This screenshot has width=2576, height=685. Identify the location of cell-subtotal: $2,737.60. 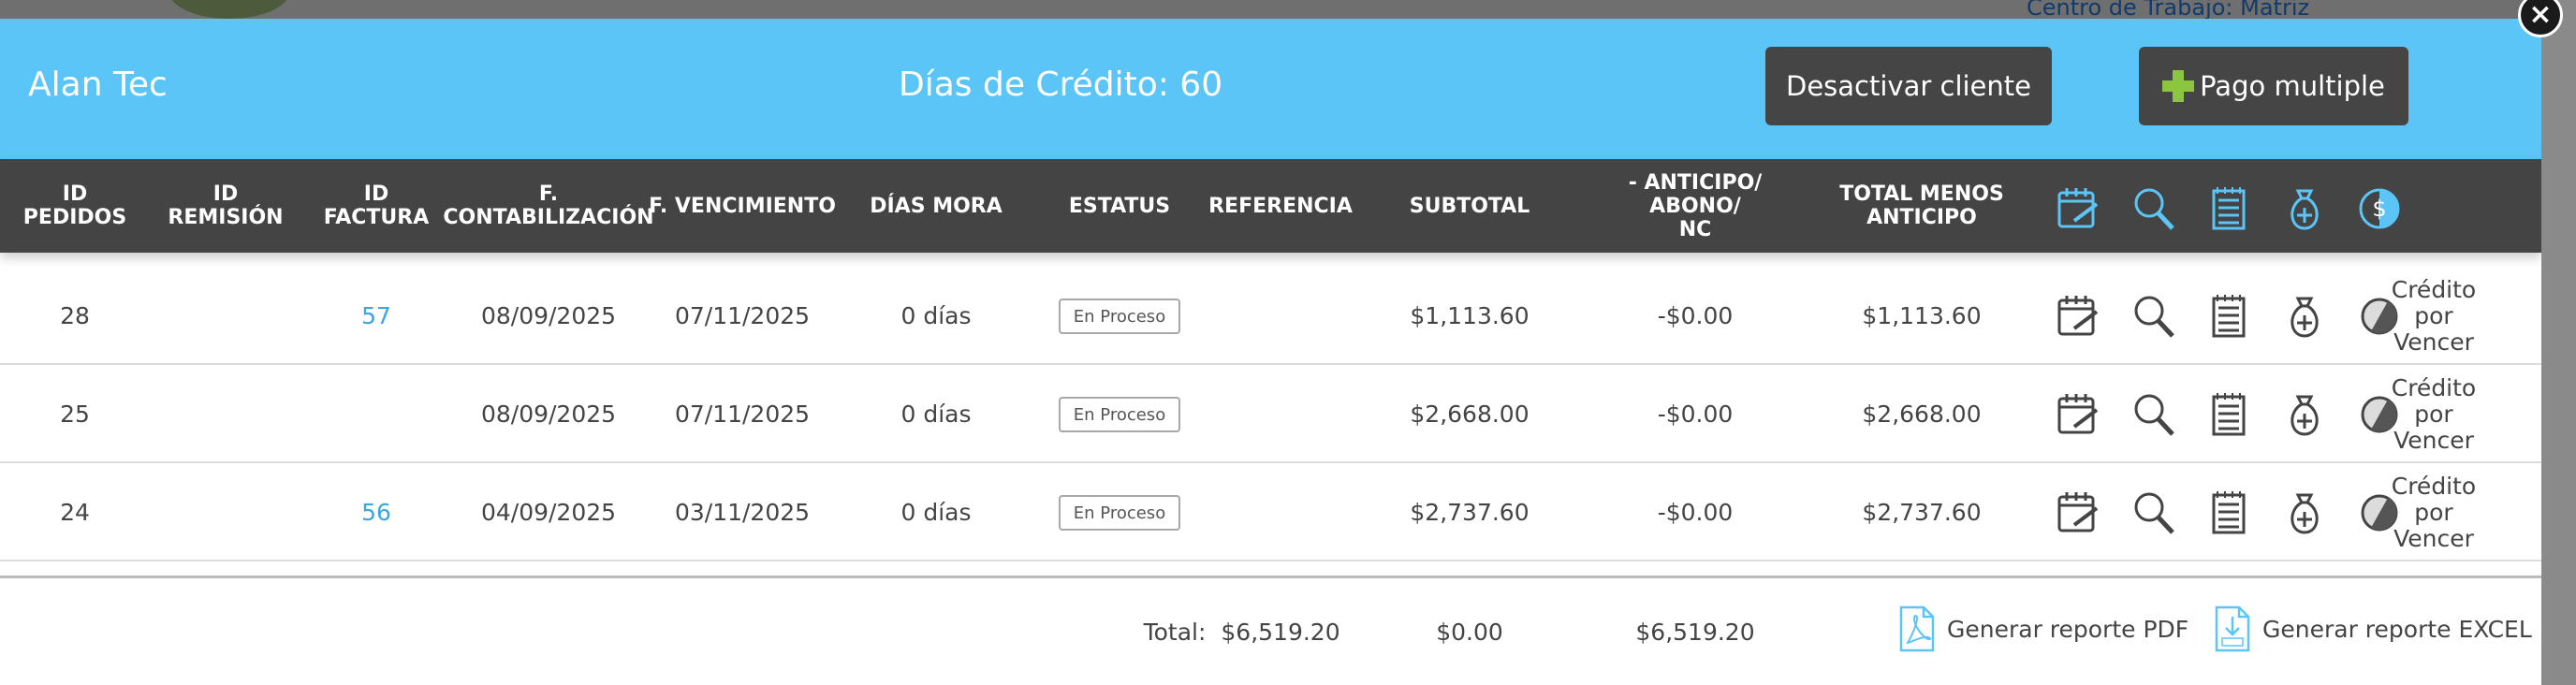
(1470, 512).